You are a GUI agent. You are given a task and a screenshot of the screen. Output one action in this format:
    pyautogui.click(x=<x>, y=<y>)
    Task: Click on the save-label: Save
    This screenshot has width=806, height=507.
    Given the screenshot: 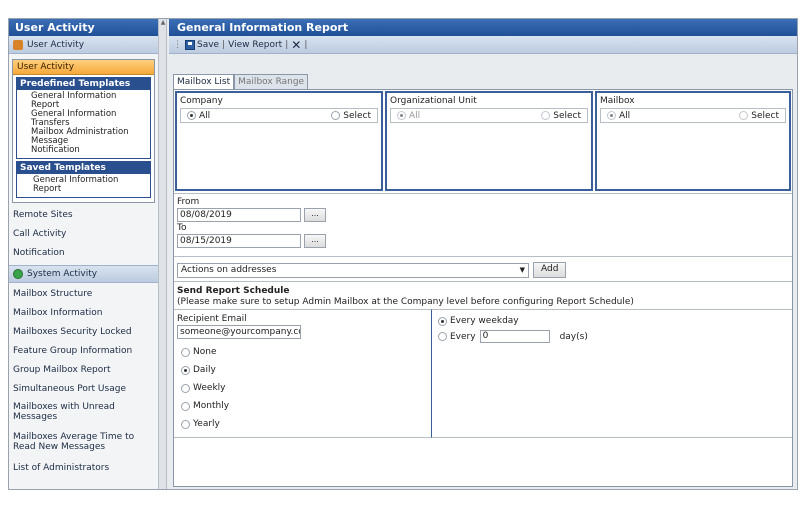 What is the action you would take?
    pyautogui.click(x=208, y=44)
    